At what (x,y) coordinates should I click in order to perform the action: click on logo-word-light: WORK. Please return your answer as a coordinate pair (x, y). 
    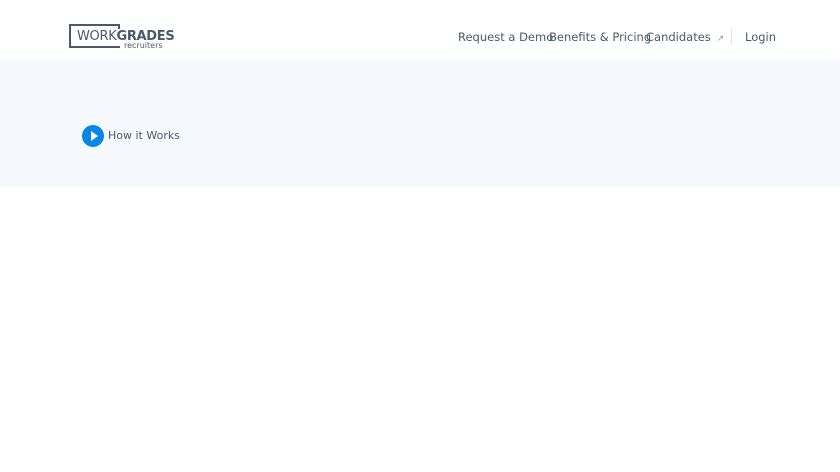
    Looking at the image, I should click on (97, 36).